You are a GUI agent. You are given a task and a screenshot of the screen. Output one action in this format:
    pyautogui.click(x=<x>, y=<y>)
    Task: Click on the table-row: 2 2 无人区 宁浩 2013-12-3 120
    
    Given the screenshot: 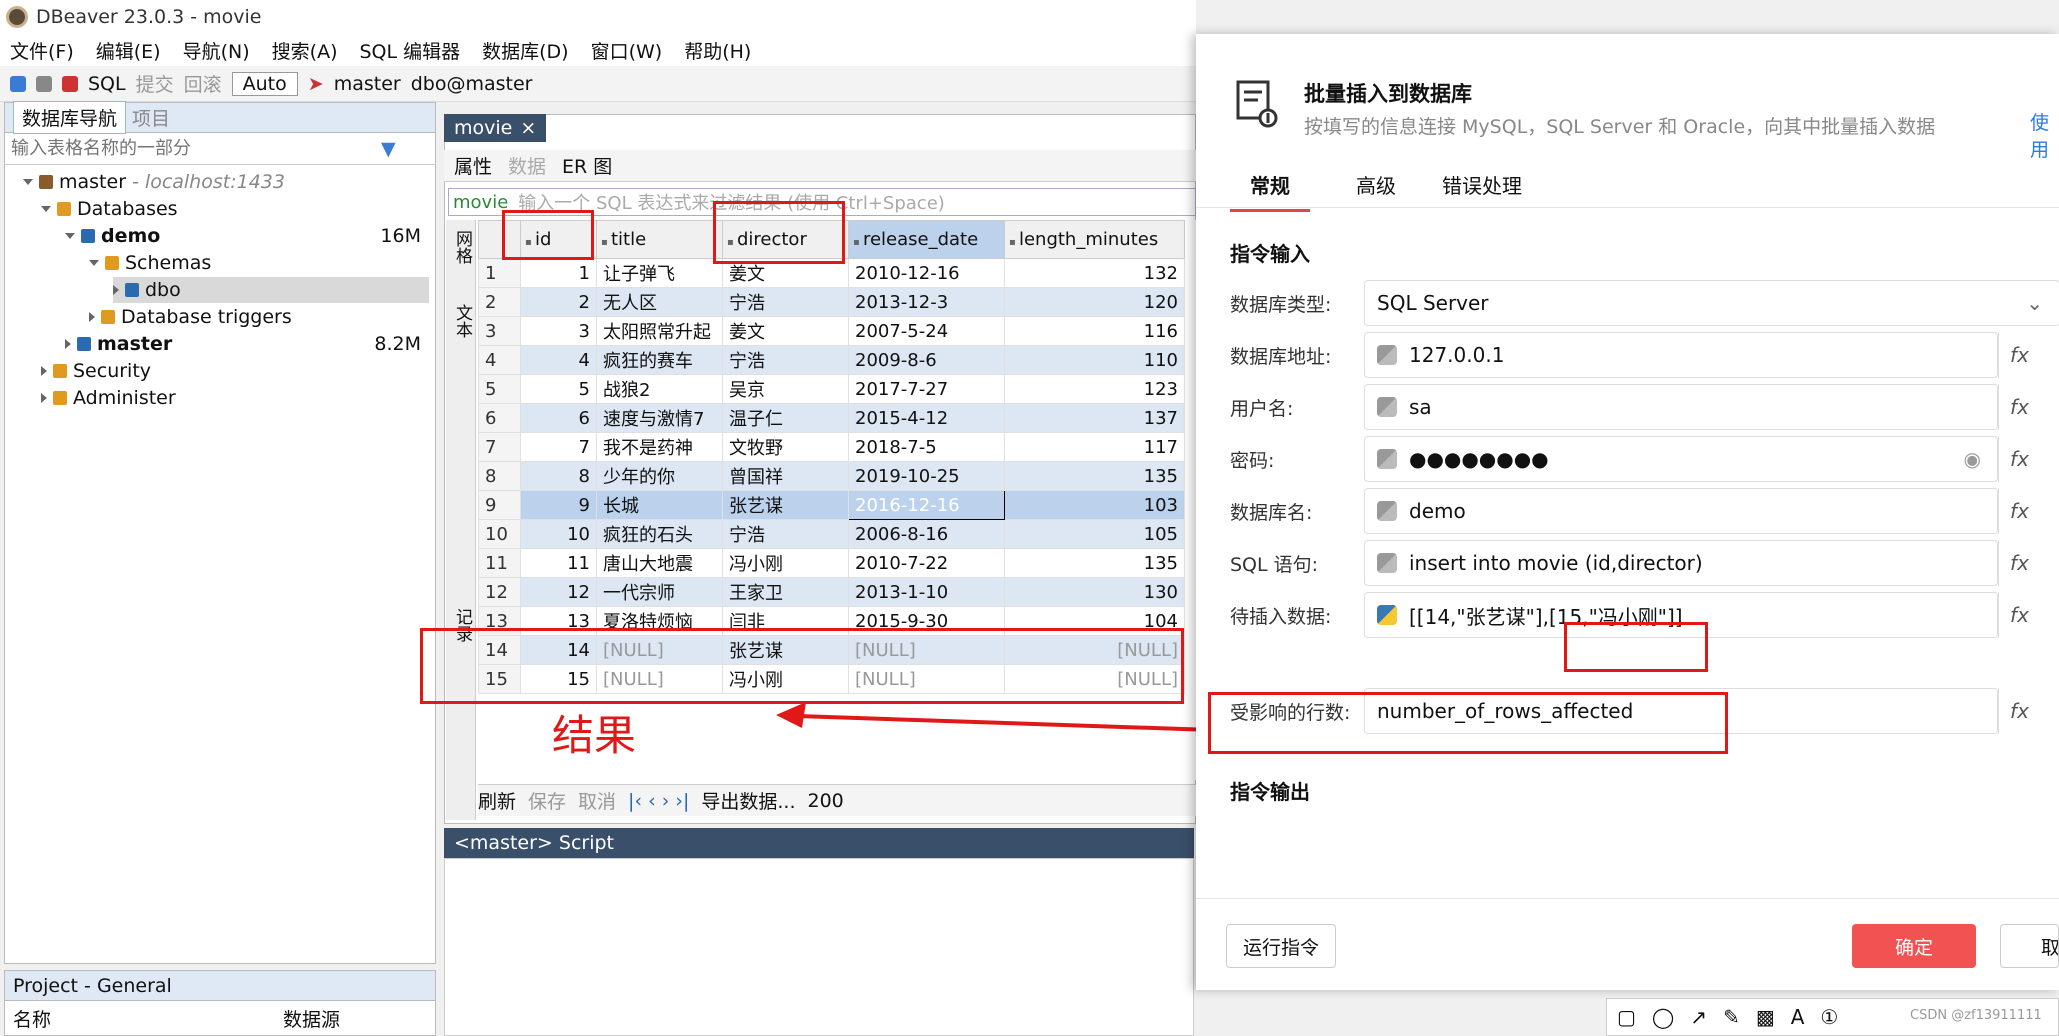 What is the action you would take?
    pyautogui.click(x=831, y=302)
    